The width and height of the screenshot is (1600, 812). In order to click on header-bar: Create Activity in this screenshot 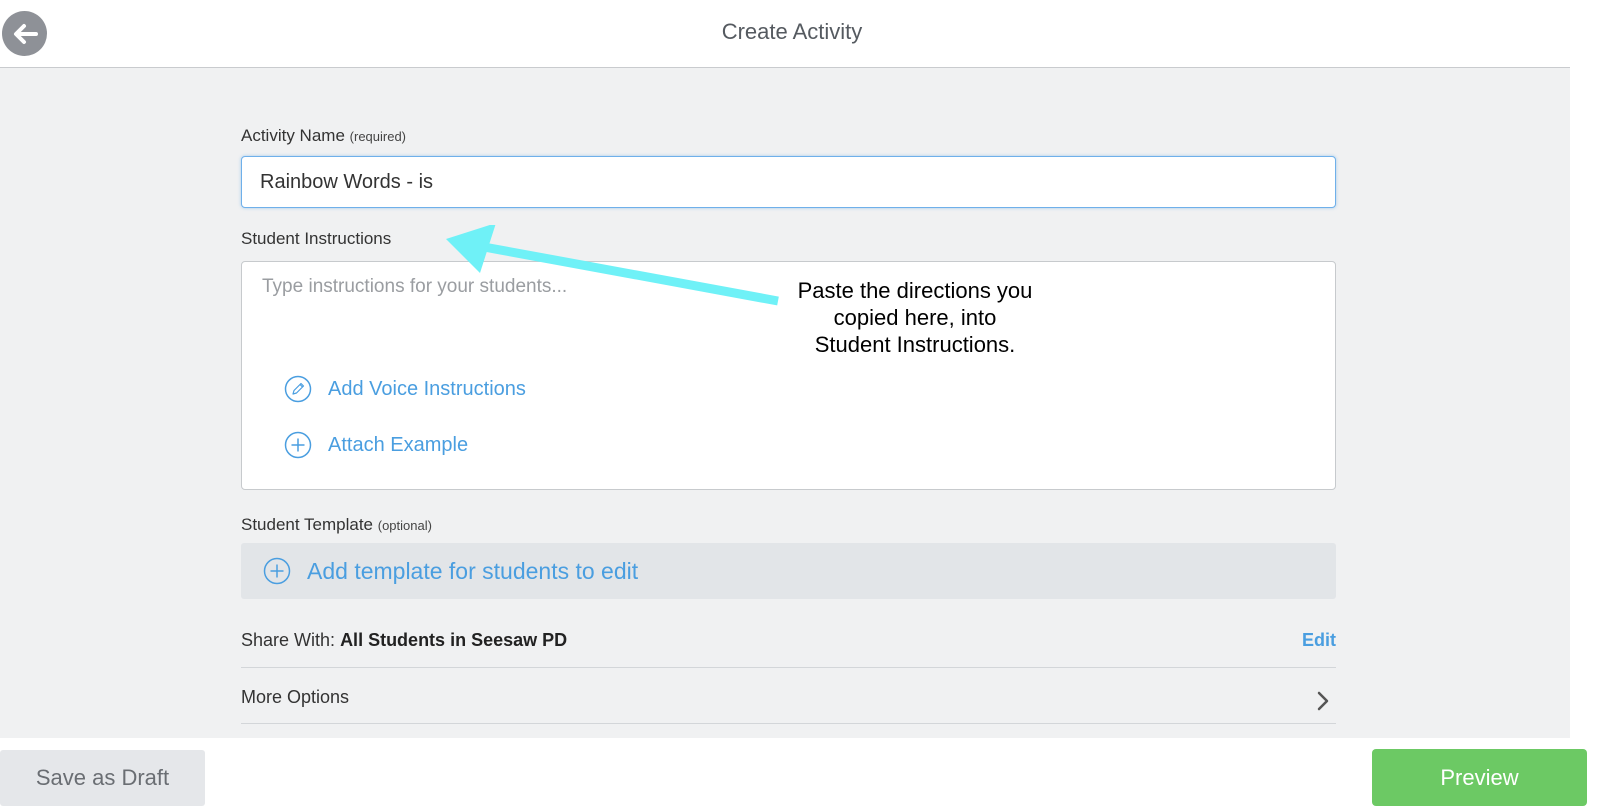, I will do `click(785, 34)`.